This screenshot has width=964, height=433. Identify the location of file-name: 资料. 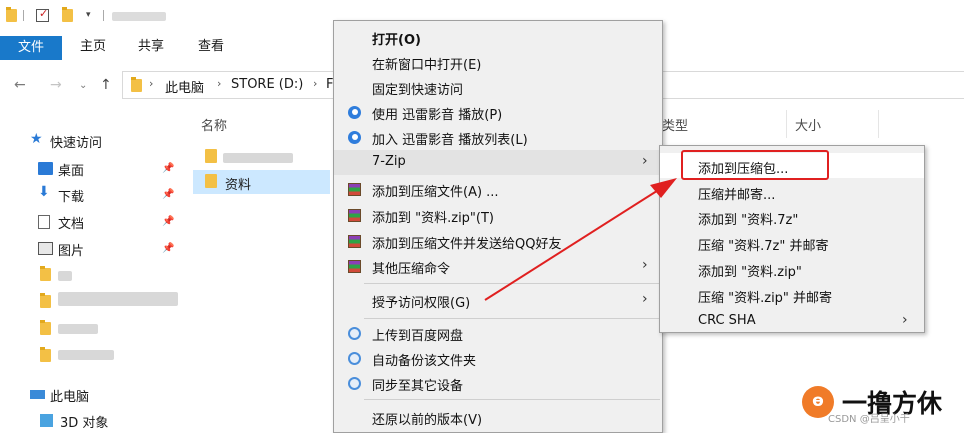
(238, 185).